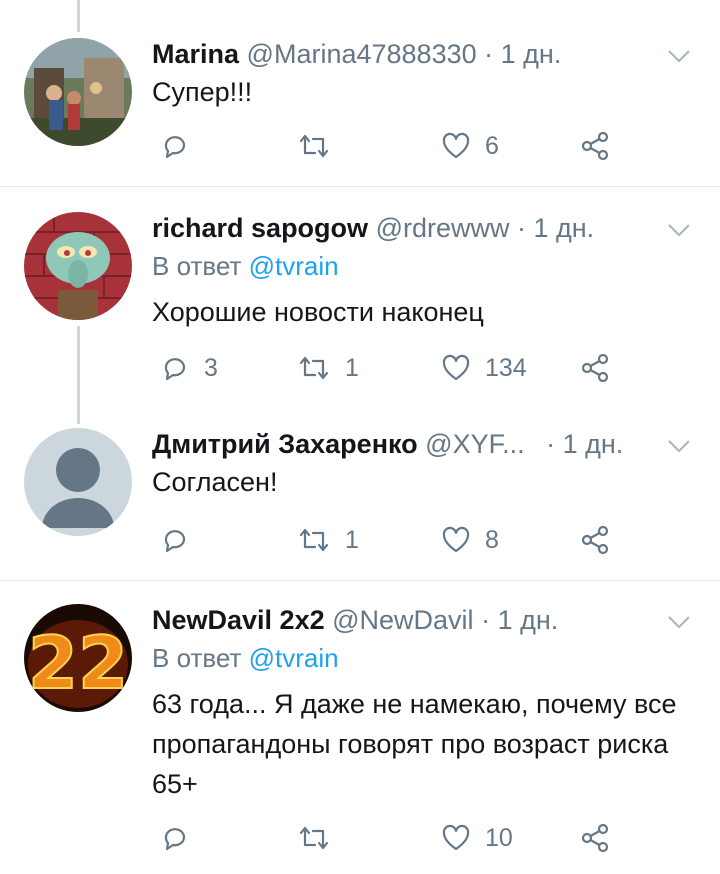 This screenshot has height=874, width=720. What do you see at coordinates (484, 368) in the screenshot?
I see `like-button: 134` at bounding box center [484, 368].